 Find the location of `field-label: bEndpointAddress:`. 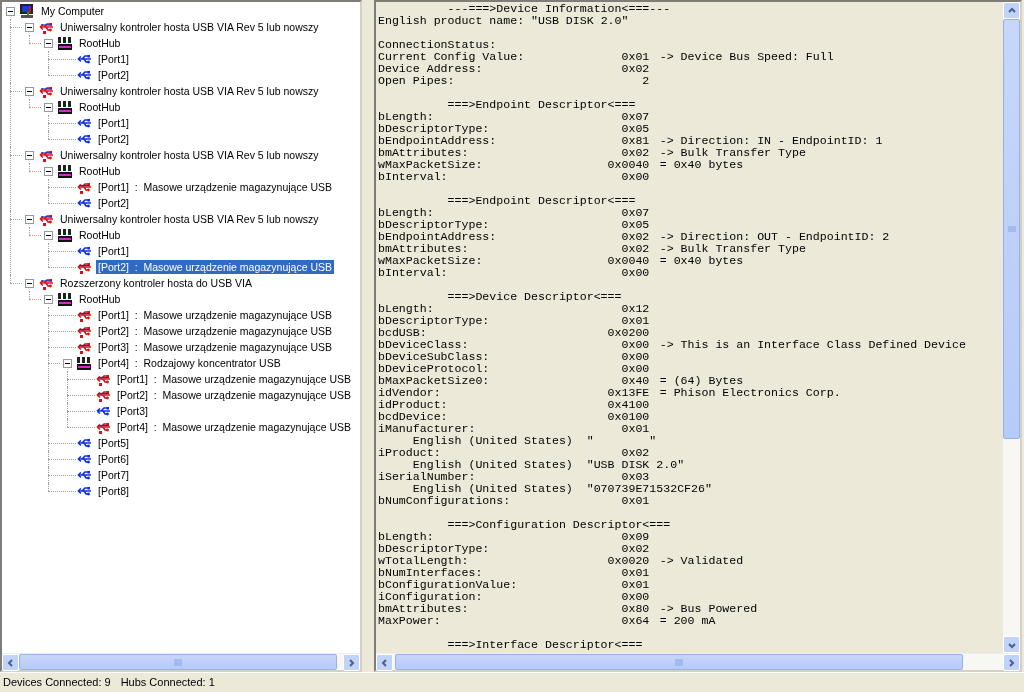

field-label: bEndpointAddress: is located at coordinates (438, 237).